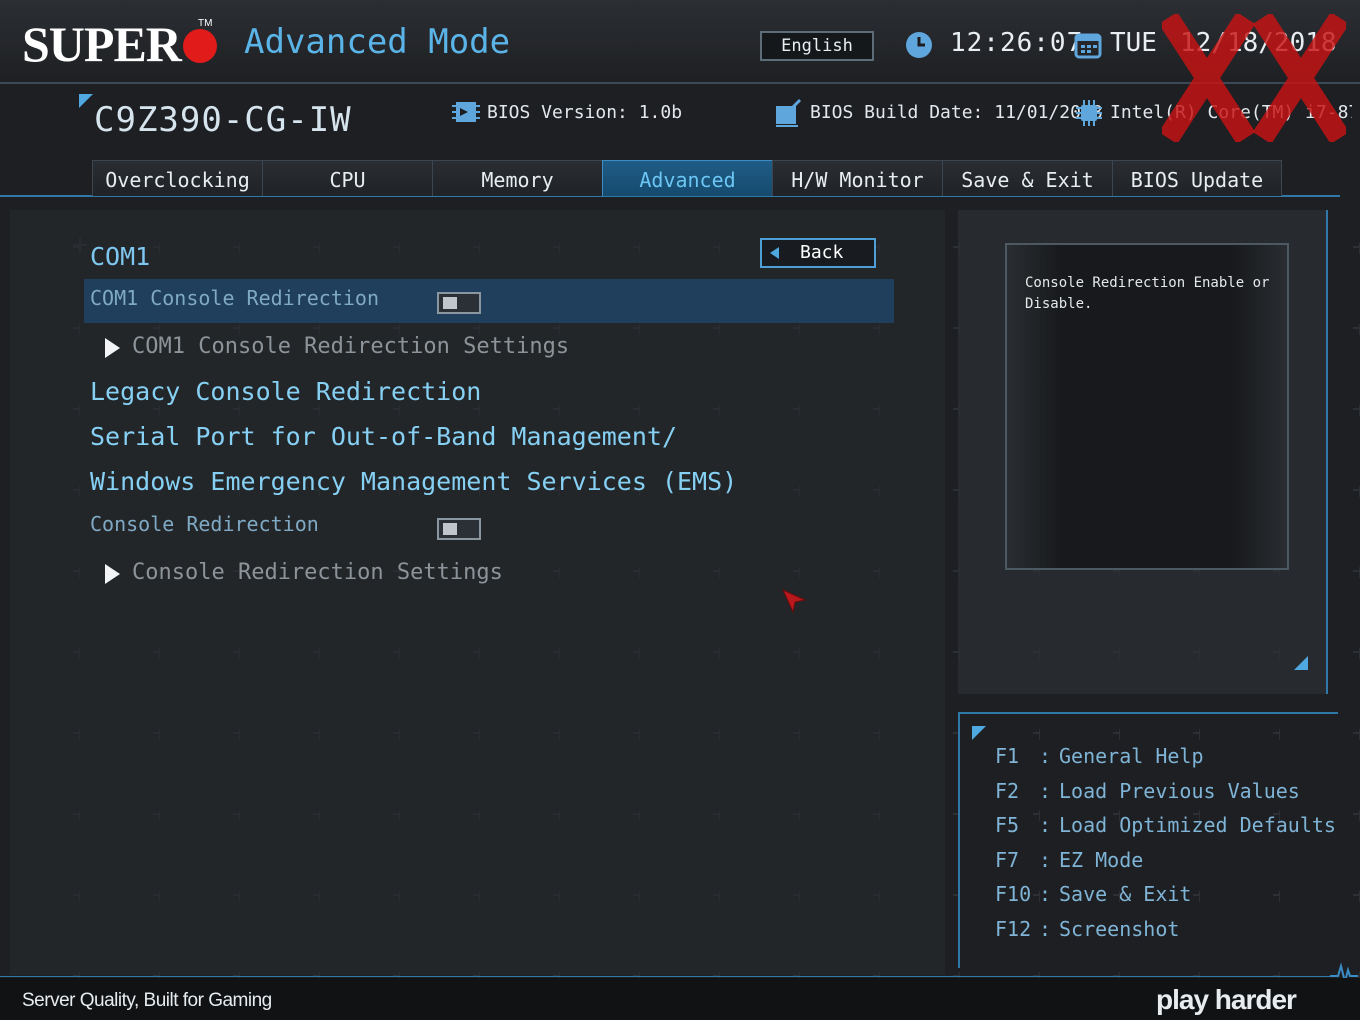 The height and width of the screenshot is (1020, 1360). What do you see at coordinates (1147, 293) in the screenshot?
I see `help-text: Console Redirection Enable or Disable.` at bounding box center [1147, 293].